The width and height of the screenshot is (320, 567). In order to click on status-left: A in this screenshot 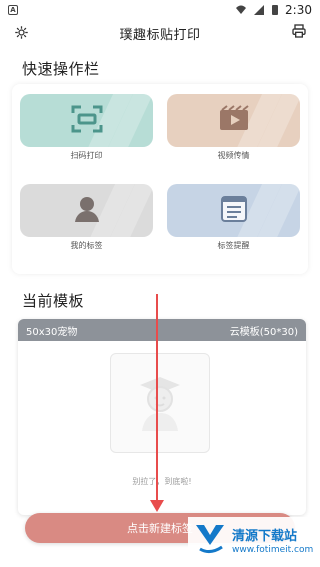, I will do `click(13, 10)`.